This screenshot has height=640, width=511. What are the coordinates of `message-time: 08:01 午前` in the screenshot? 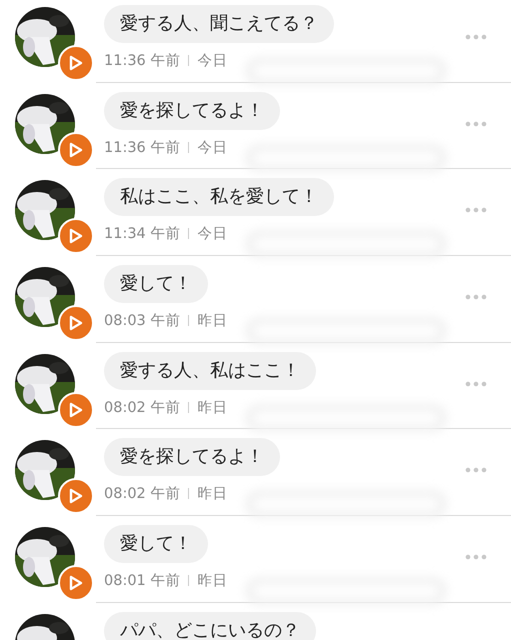 It's located at (142, 581).